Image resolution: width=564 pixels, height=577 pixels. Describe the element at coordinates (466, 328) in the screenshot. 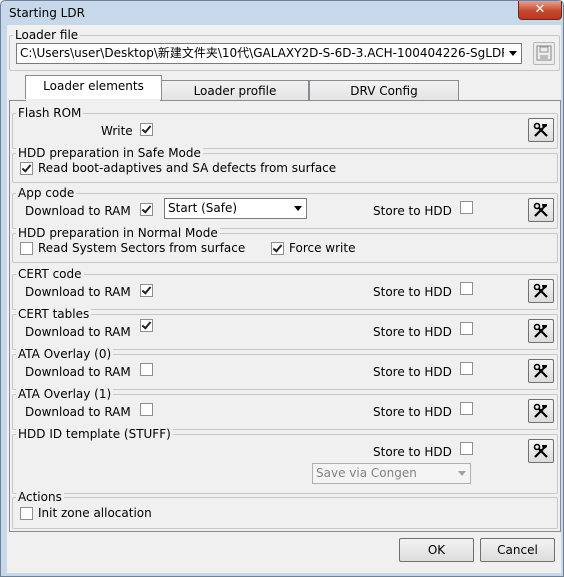

I see `cert-tables-store-checkbox` at that location.